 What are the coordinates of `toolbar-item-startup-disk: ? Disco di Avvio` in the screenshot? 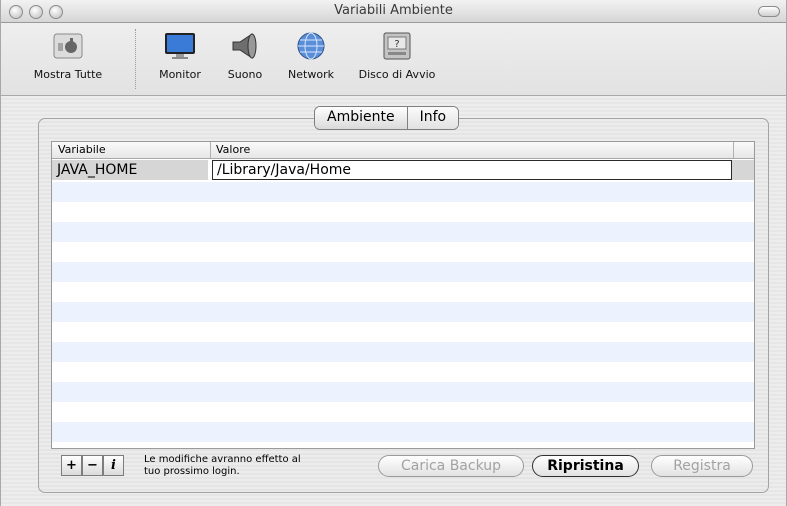 It's located at (397, 56).